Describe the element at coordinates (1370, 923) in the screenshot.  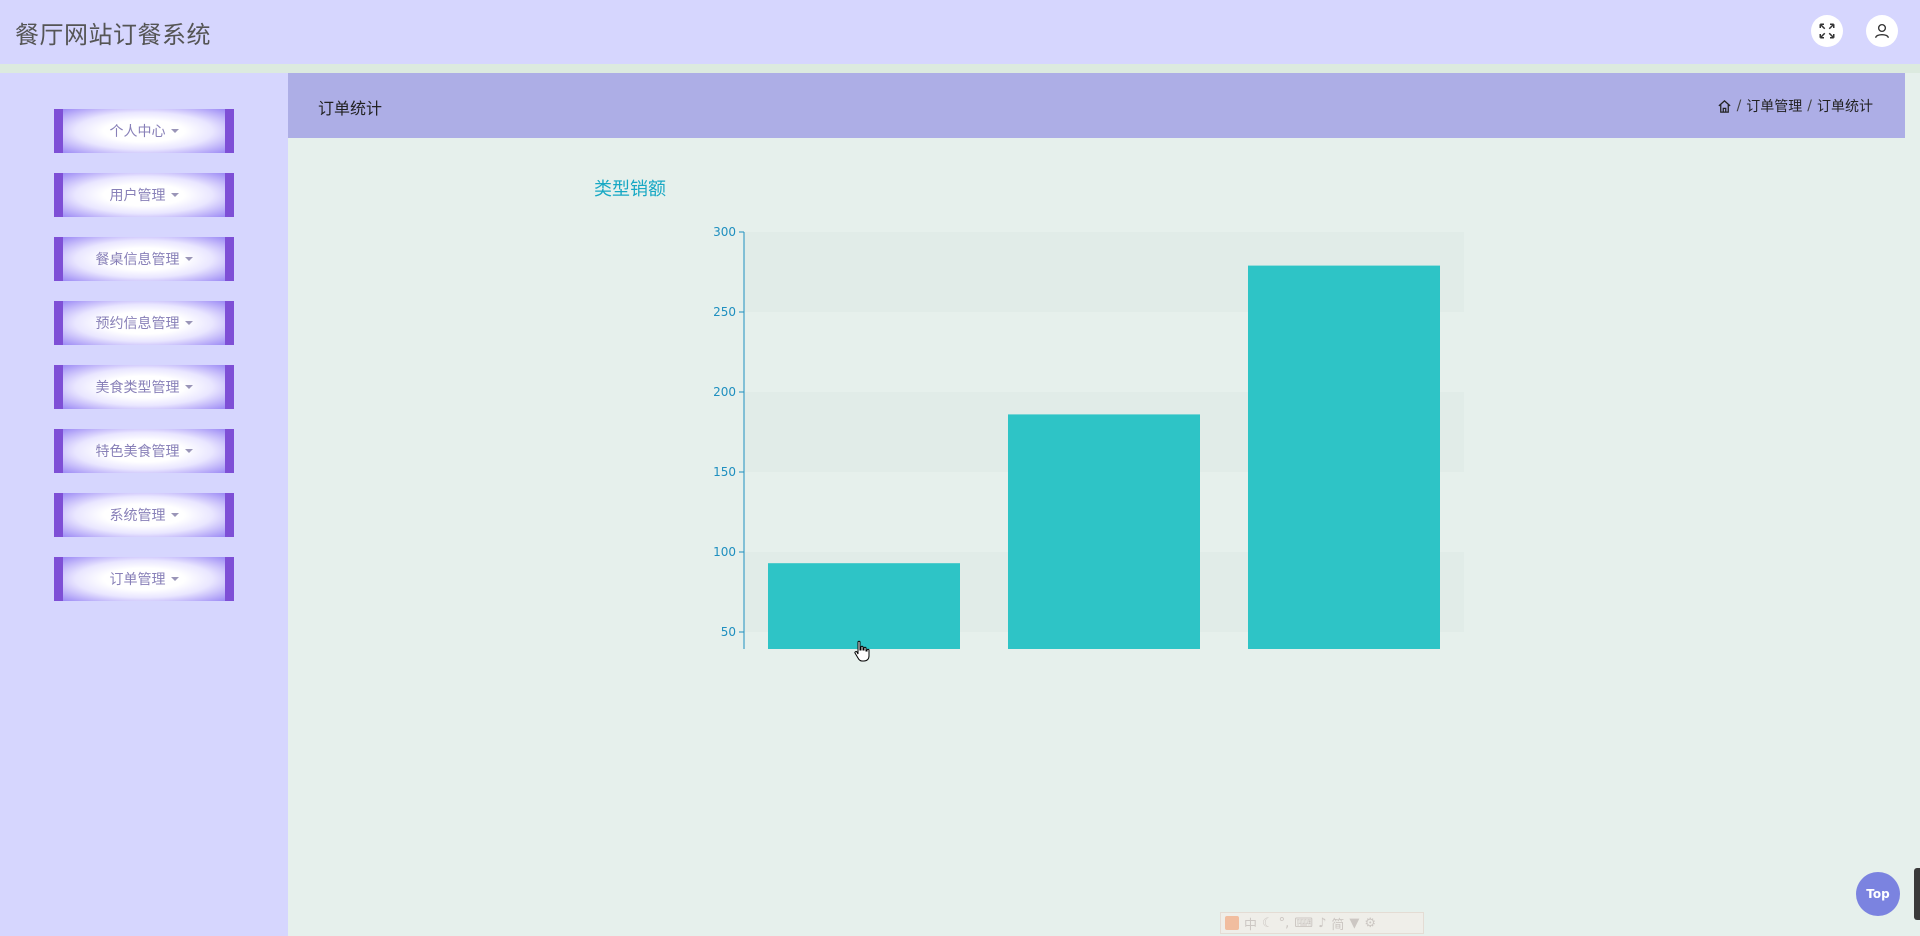
I see `gear-icon: ⚙` at that location.